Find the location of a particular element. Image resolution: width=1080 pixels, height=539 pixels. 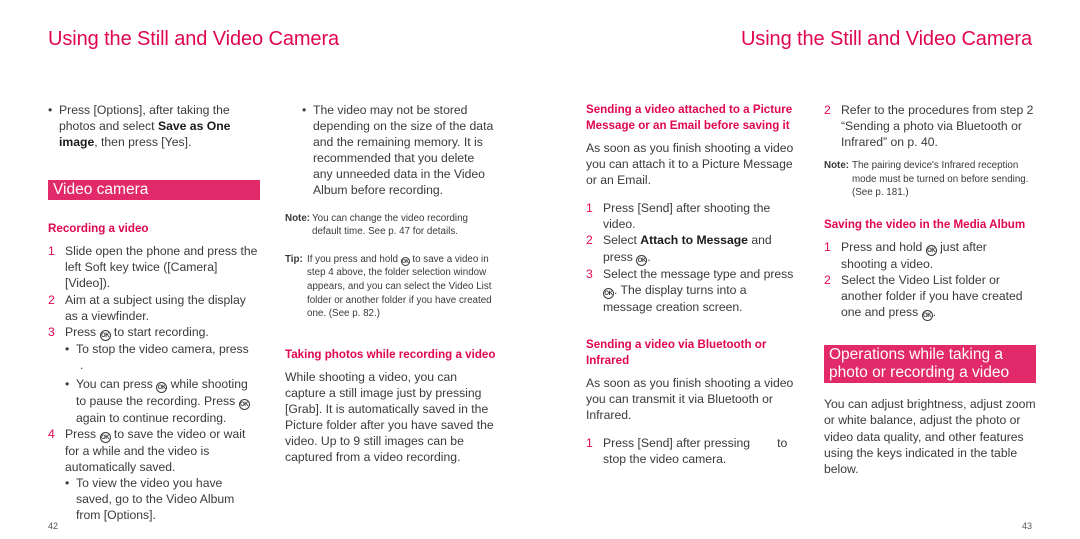

saving-media-album-heading: Saving the video in the Media Album is located at coordinates (925, 225).